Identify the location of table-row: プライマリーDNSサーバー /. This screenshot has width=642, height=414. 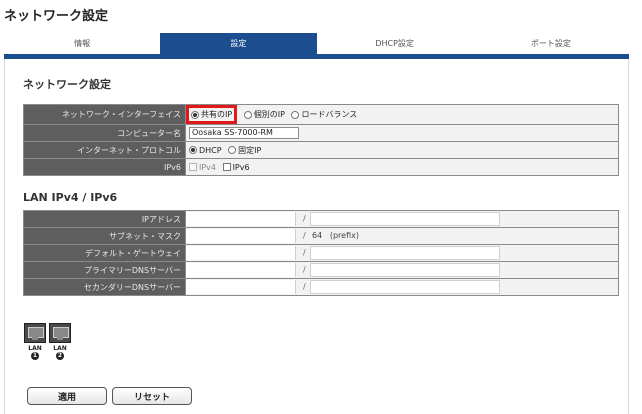
(321, 270).